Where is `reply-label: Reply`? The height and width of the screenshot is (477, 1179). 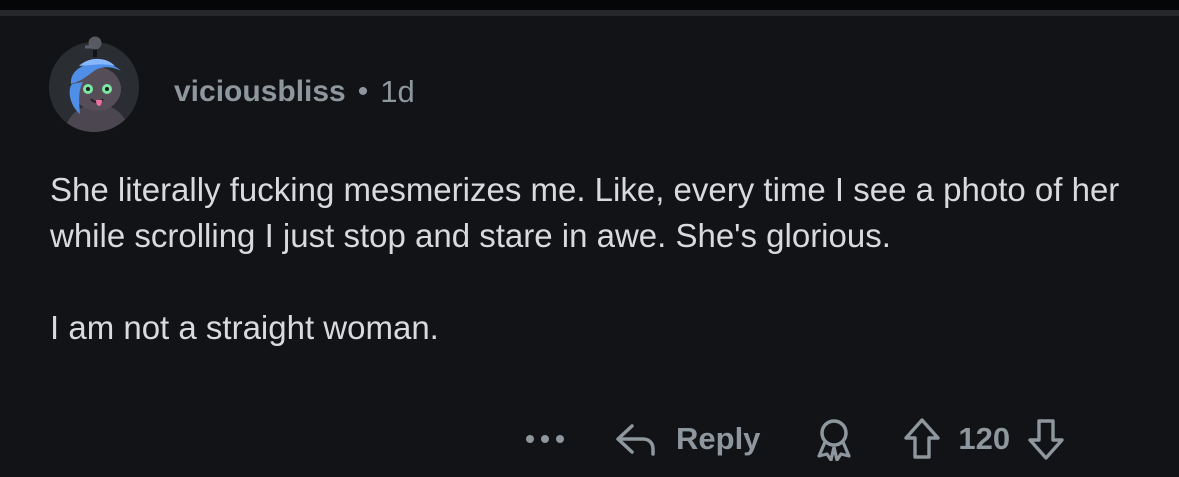 reply-label: Reply is located at coordinates (718, 438).